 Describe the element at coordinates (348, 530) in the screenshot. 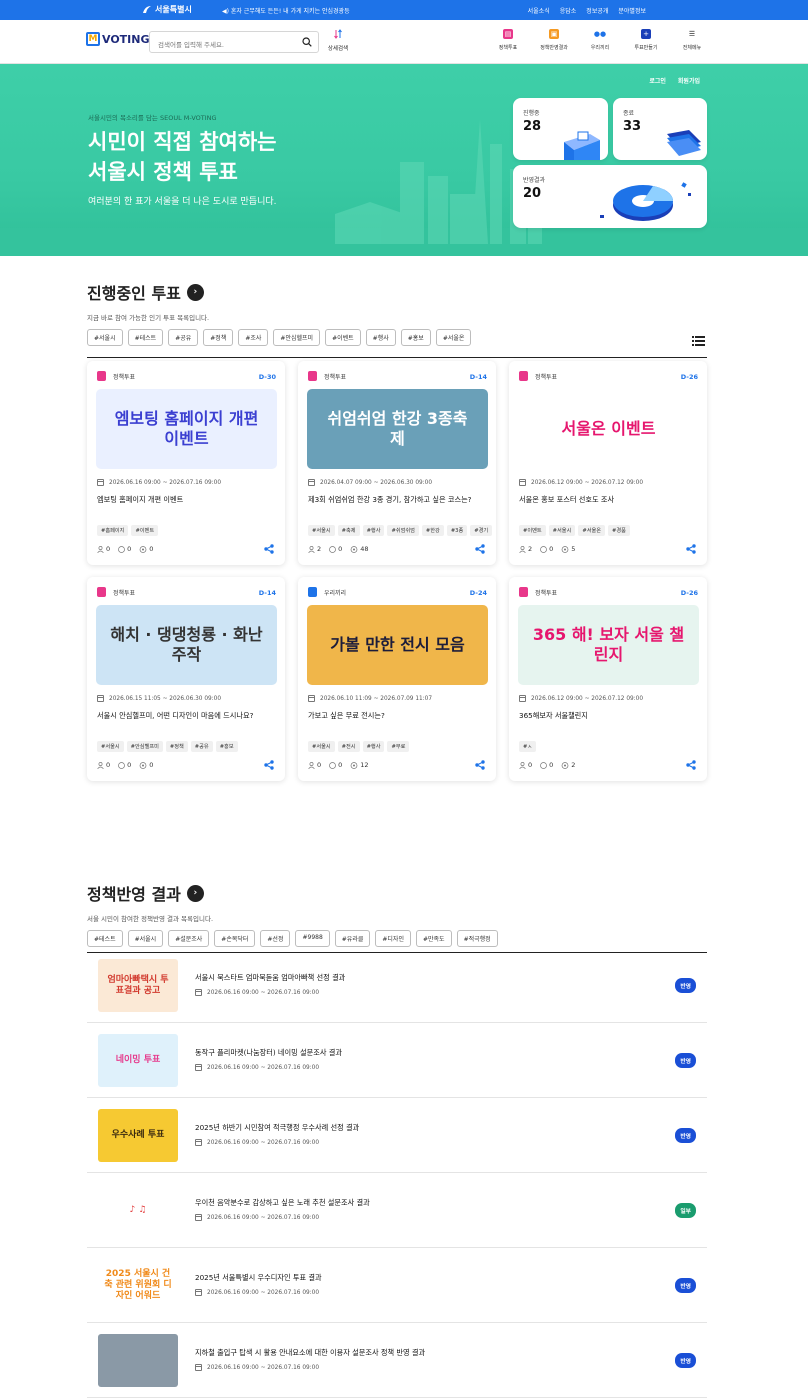

I see `card-tag: #축제` at that location.